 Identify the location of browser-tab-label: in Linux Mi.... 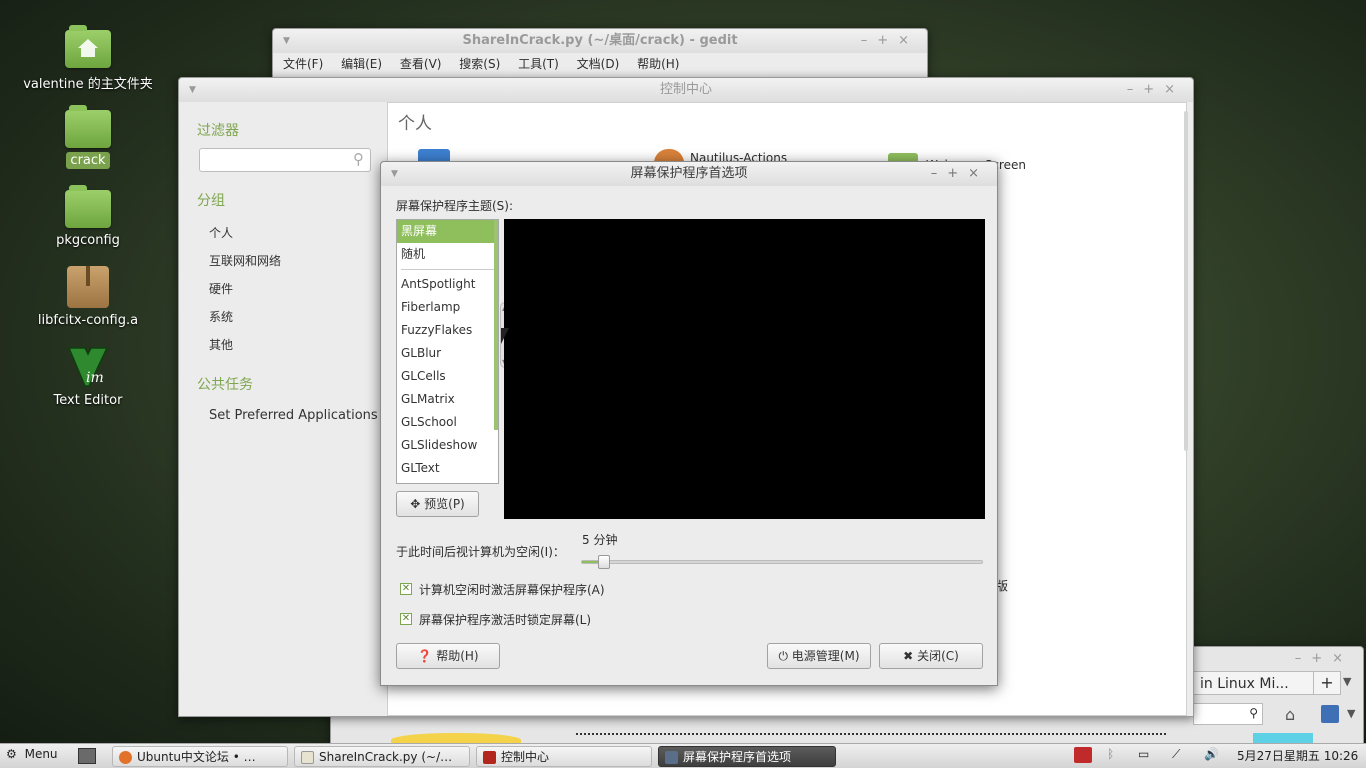
(1244, 684).